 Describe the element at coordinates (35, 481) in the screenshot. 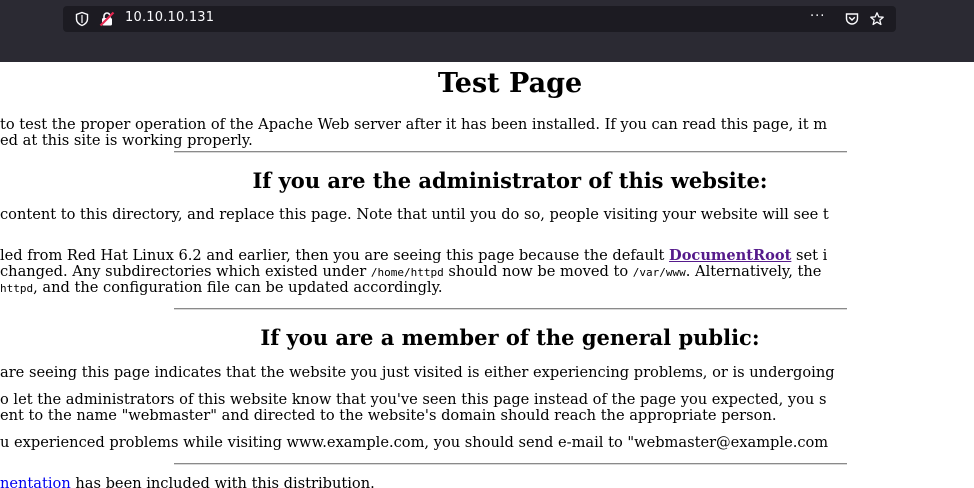

I see `documentation-link: nentation` at that location.